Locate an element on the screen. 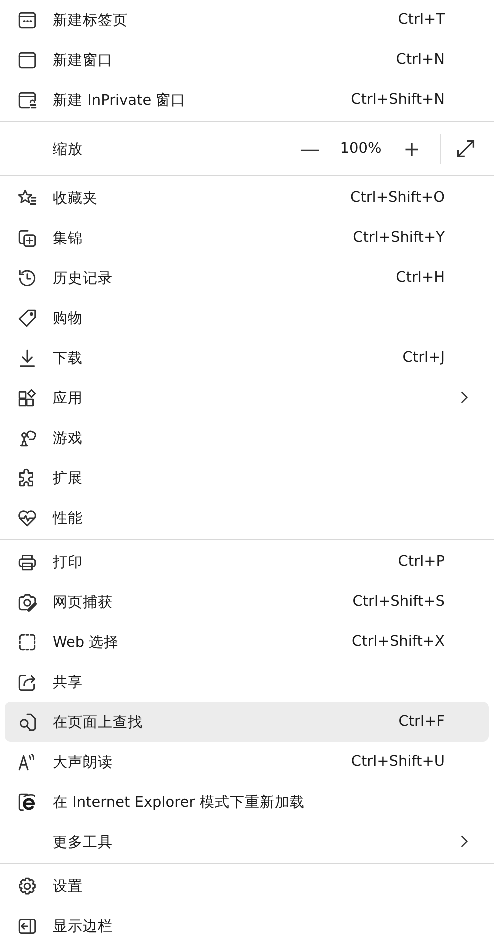 The width and height of the screenshot is (494, 936). read-aloud-icon is located at coordinates (27, 762).